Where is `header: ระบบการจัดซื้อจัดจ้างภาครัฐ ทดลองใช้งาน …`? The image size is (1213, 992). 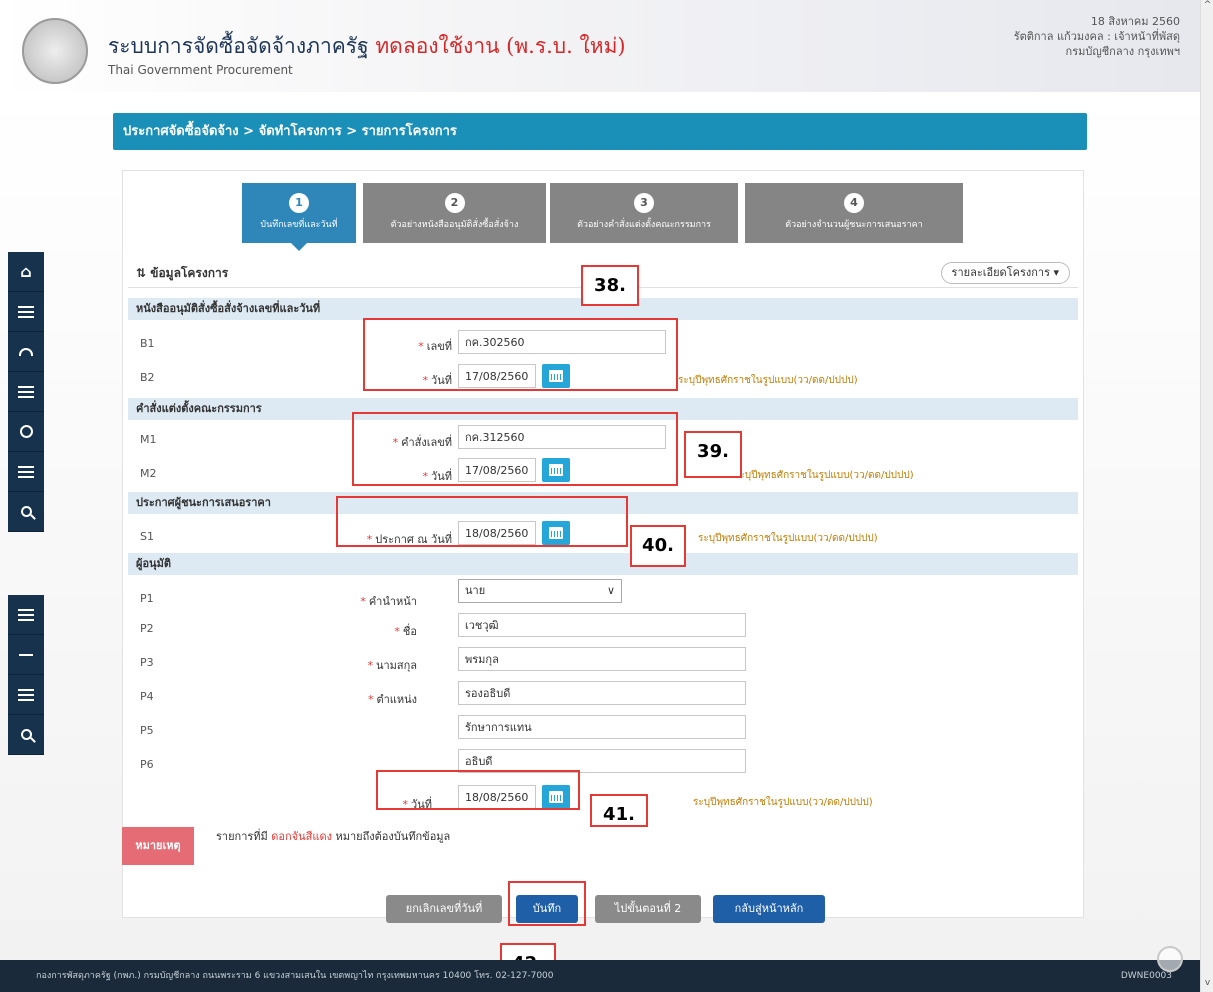 header: ระบบการจัดซื้อจัดจ้างภาครัฐ ทดลองใช้งาน … is located at coordinates (600, 46).